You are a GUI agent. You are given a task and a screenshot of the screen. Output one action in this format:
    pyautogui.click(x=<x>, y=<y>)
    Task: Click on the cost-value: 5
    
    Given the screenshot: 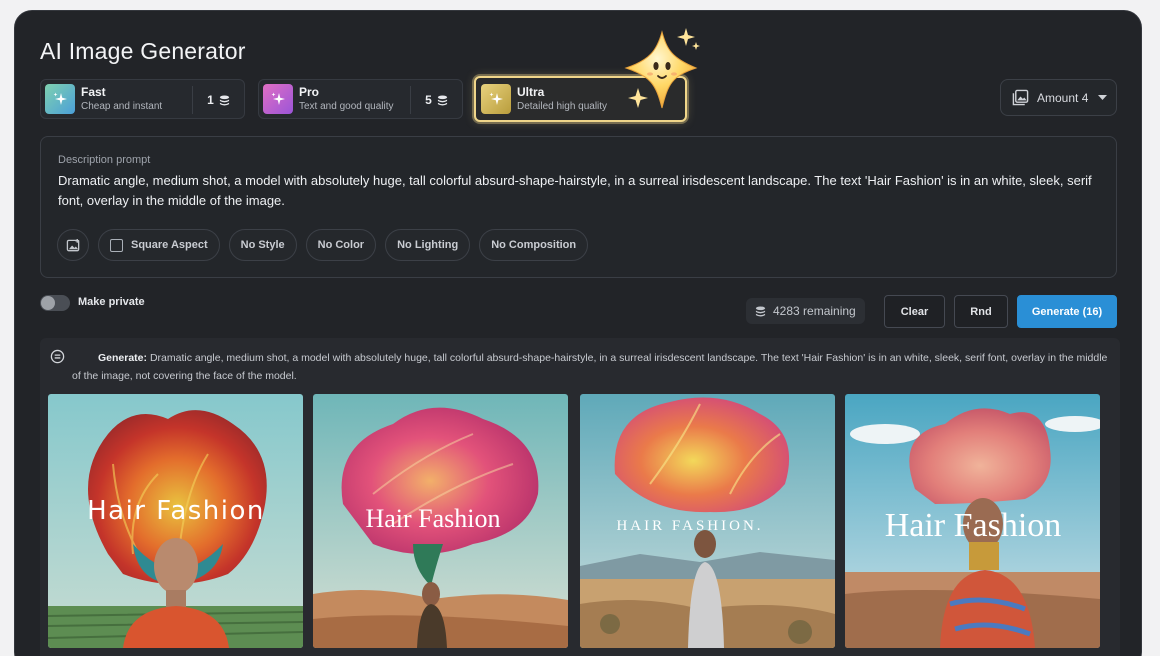 What is the action you would take?
    pyautogui.click(x=428, y=100)
    